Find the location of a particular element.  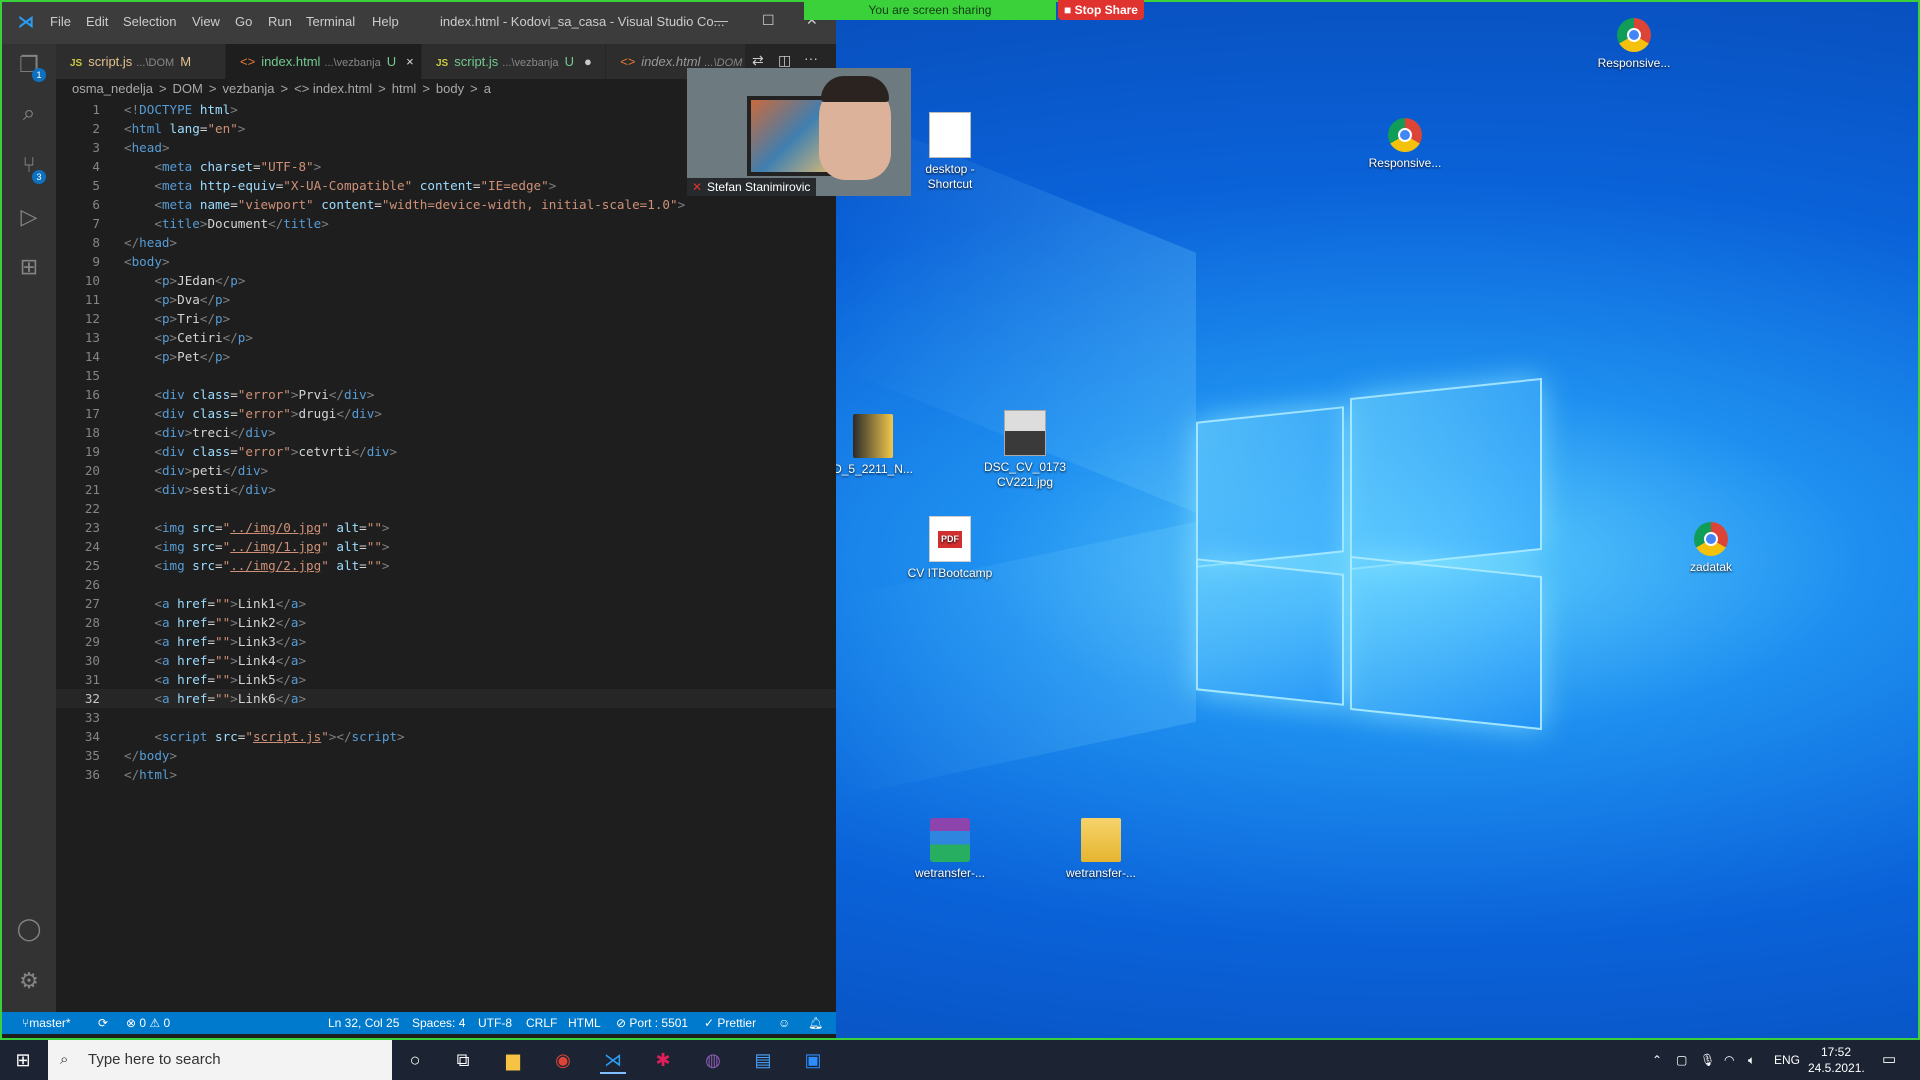

code-line: 11 <p>Dva</p> is located at coordinates (446, 299).